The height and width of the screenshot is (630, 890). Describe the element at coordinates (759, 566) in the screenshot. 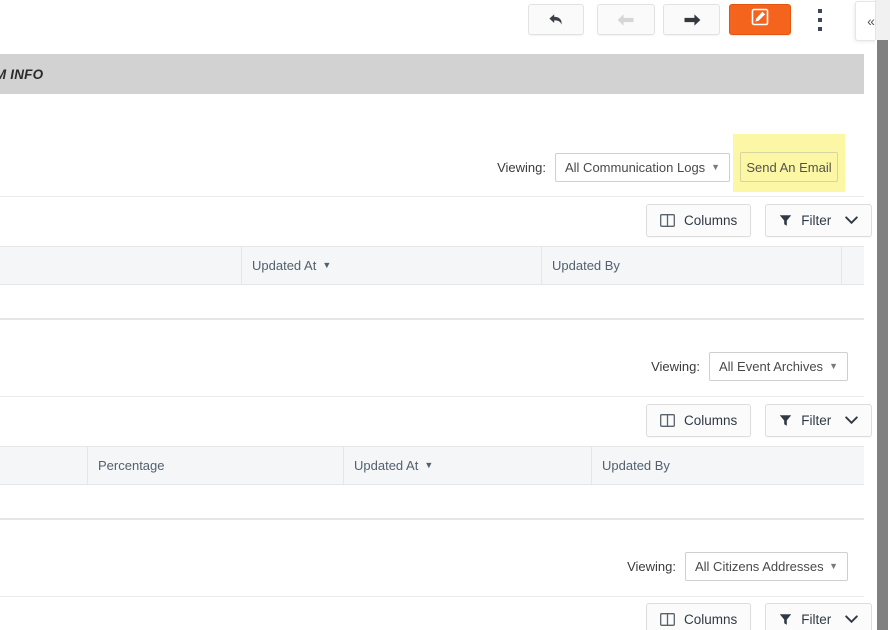

I see `viewing-select-value: All Citizens Addresses` at that location.